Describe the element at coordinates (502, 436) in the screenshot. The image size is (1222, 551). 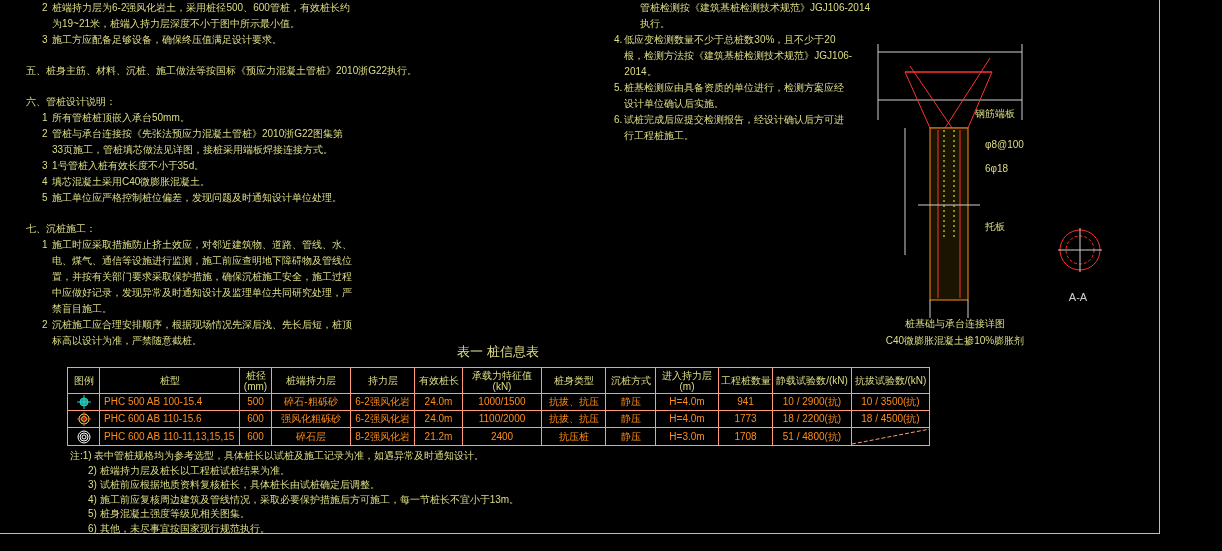
I see `table-cell: 2400` at that location.